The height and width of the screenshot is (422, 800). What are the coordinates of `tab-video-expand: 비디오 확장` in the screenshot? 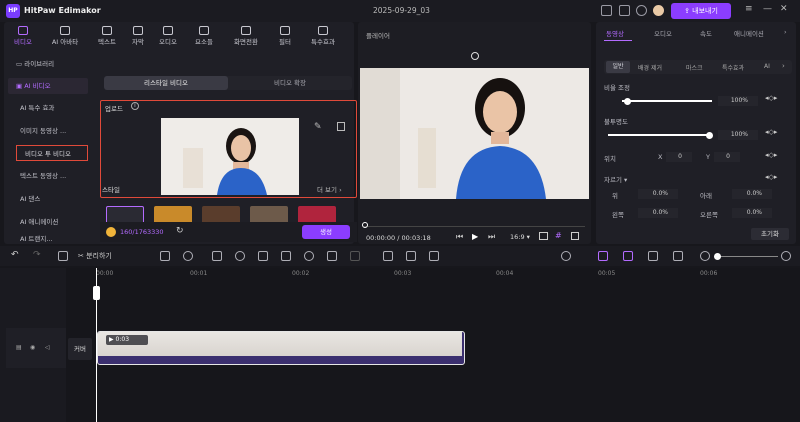 It's located at (290, 83).